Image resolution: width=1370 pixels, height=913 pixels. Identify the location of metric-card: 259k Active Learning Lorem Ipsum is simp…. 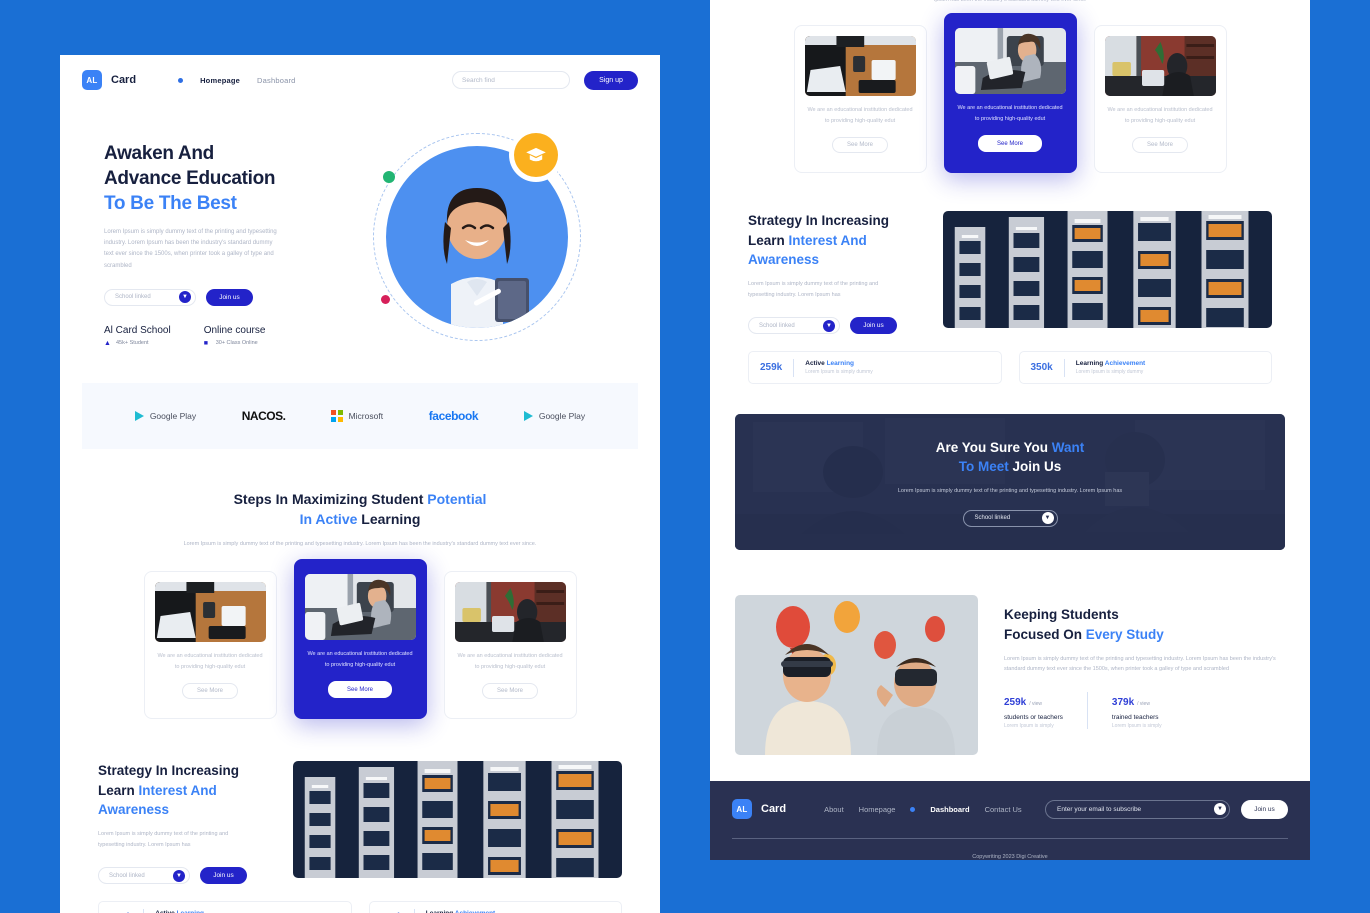
(875, 368).